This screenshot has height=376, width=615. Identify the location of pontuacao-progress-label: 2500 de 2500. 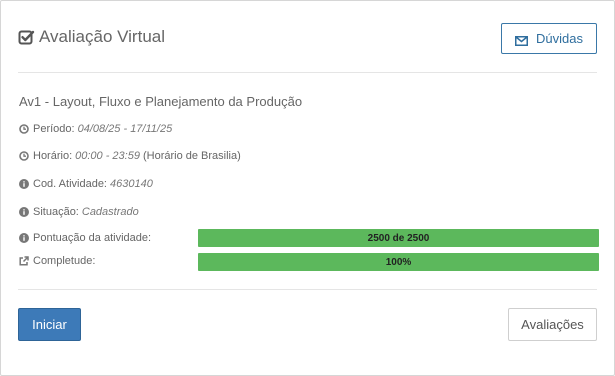
(398, 238).